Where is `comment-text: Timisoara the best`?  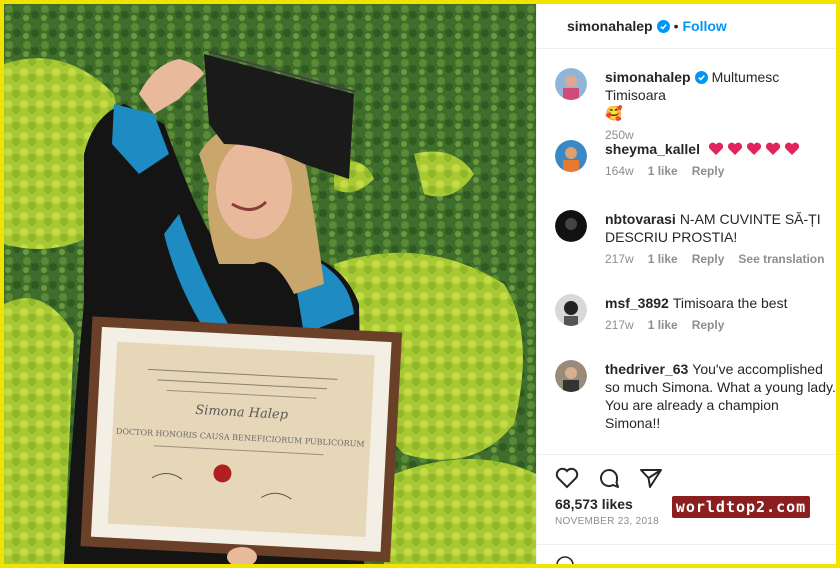
comment-text: Timisoara the best is located at coordinates (730, 303).